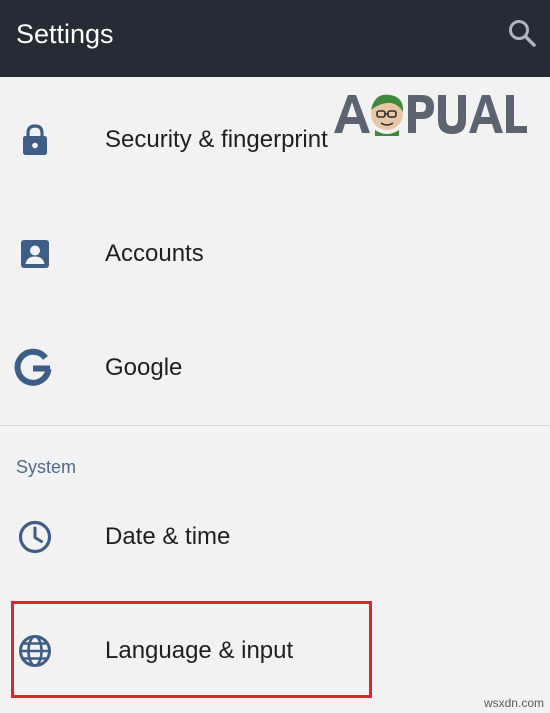 This screenshot has height=713, width=550. I want to click on account-box-icon, so click(35, 254).